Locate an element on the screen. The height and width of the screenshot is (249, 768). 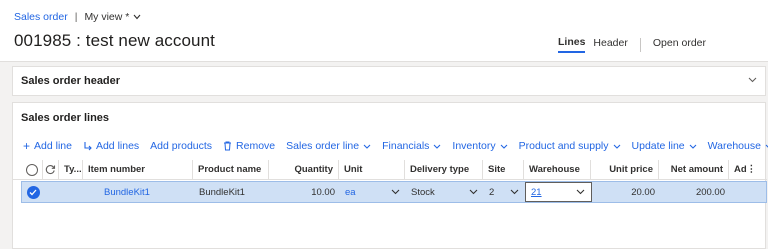
column-options-icon: ⋮ is located at coordinates (750, 169).